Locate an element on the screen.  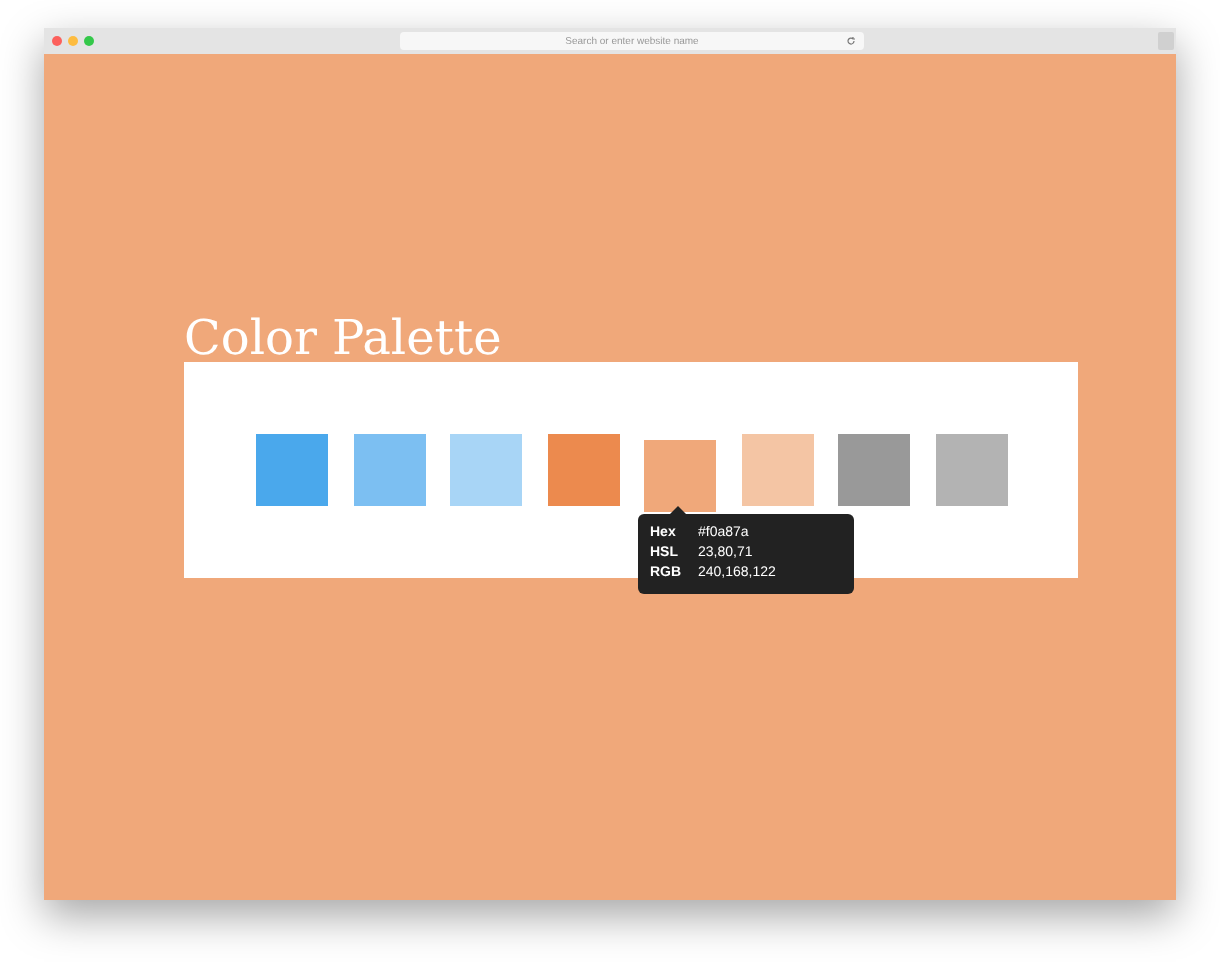
new-tab-button is located at coordinates (1166, 41).